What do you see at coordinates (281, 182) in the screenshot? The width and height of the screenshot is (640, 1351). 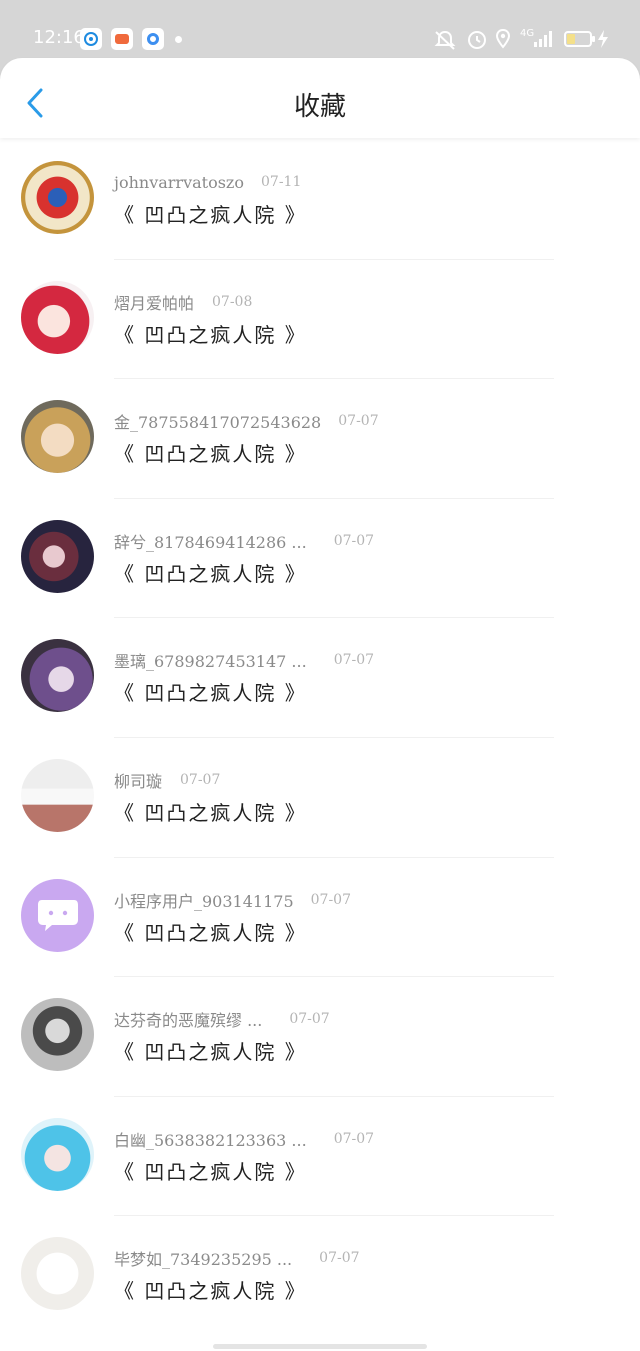 I see `date: 07-11` at bounding box center [281, 182].